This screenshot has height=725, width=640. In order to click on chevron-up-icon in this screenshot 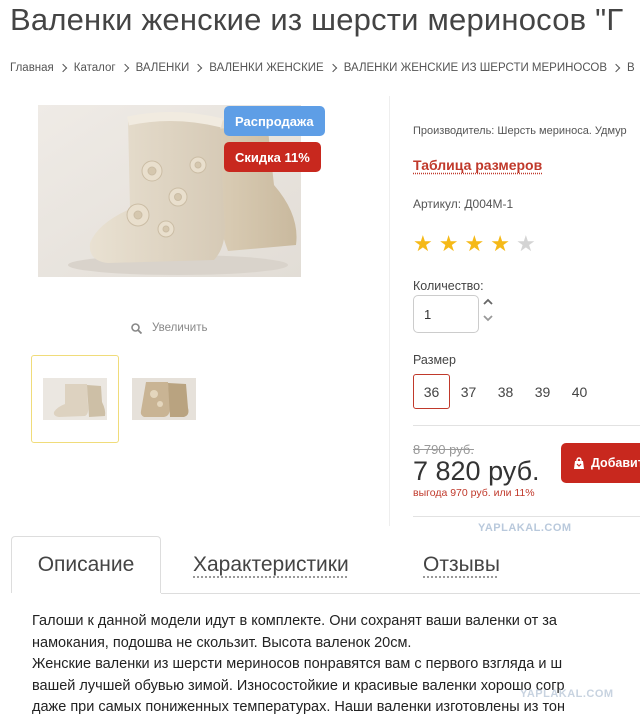, I will do `click(488, 302)`.